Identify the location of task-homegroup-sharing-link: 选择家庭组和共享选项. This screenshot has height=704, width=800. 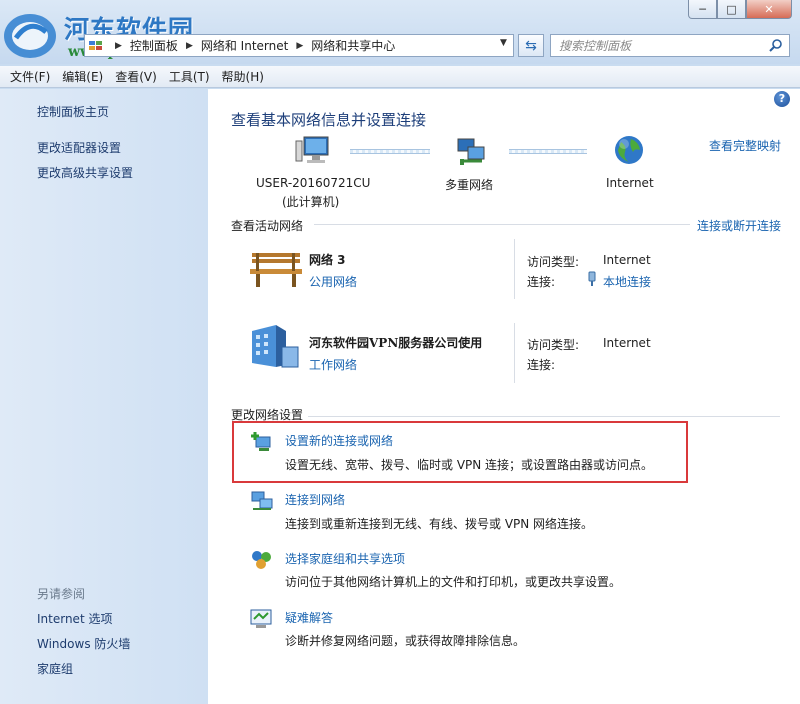
(345, 558).